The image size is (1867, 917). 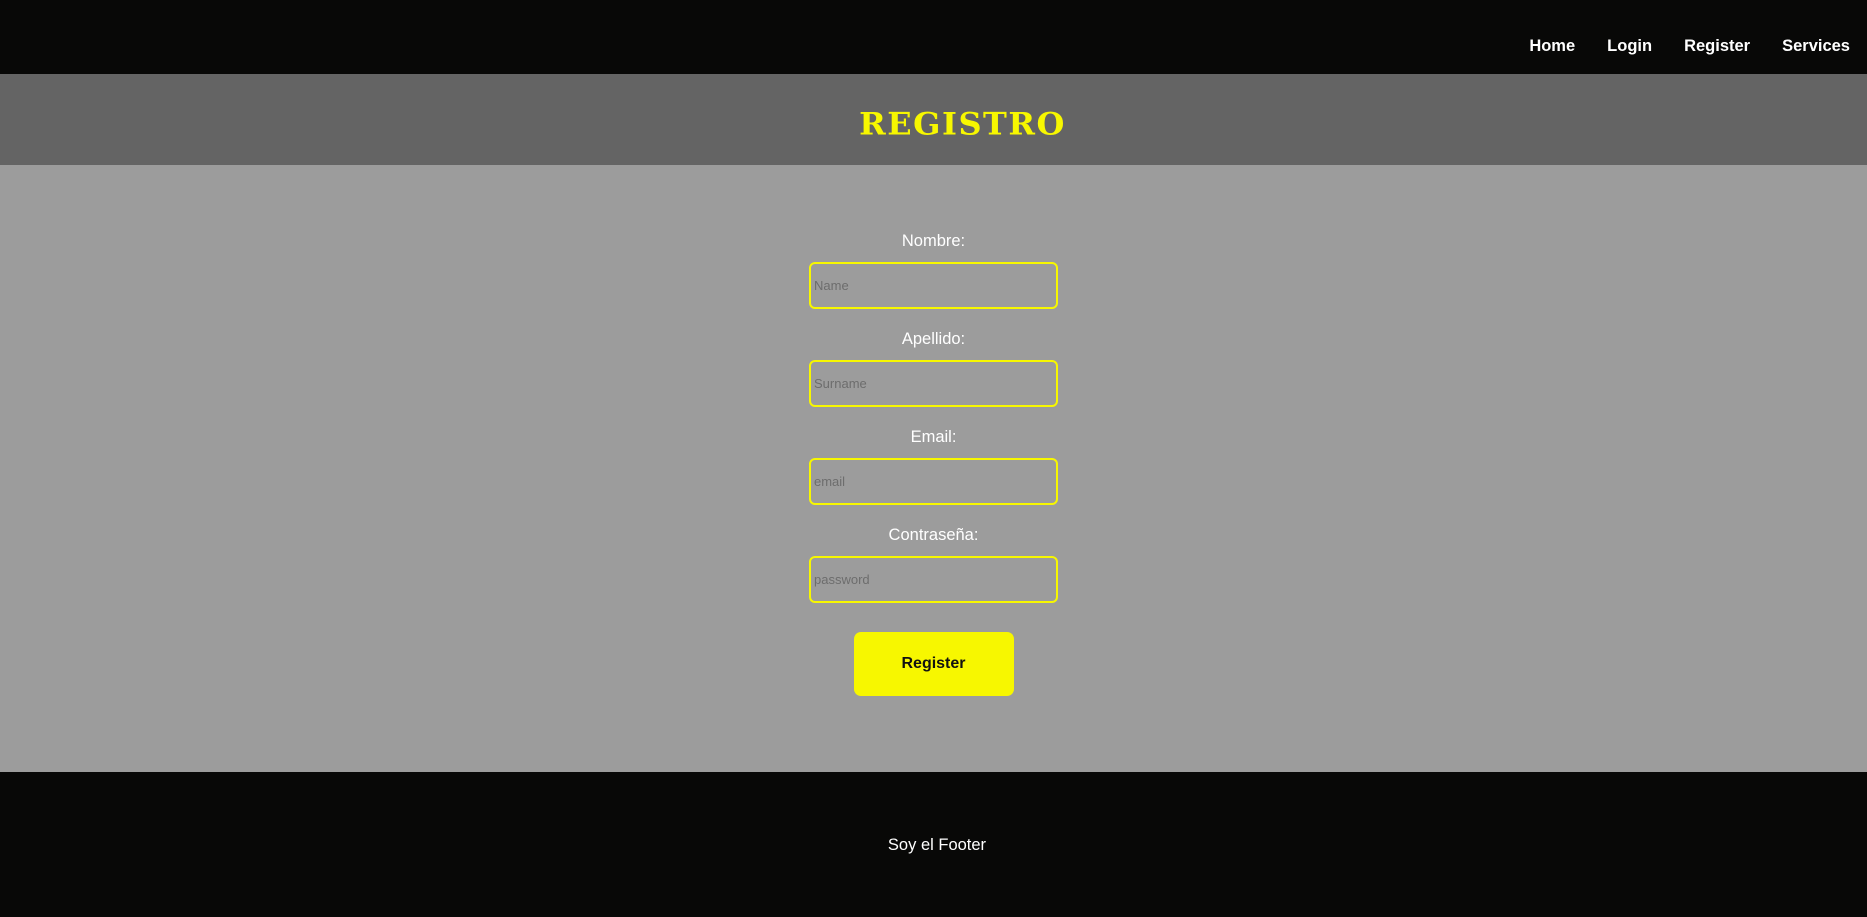 I want to click on nav-link-register: Register, so click(x=1717, y=46).